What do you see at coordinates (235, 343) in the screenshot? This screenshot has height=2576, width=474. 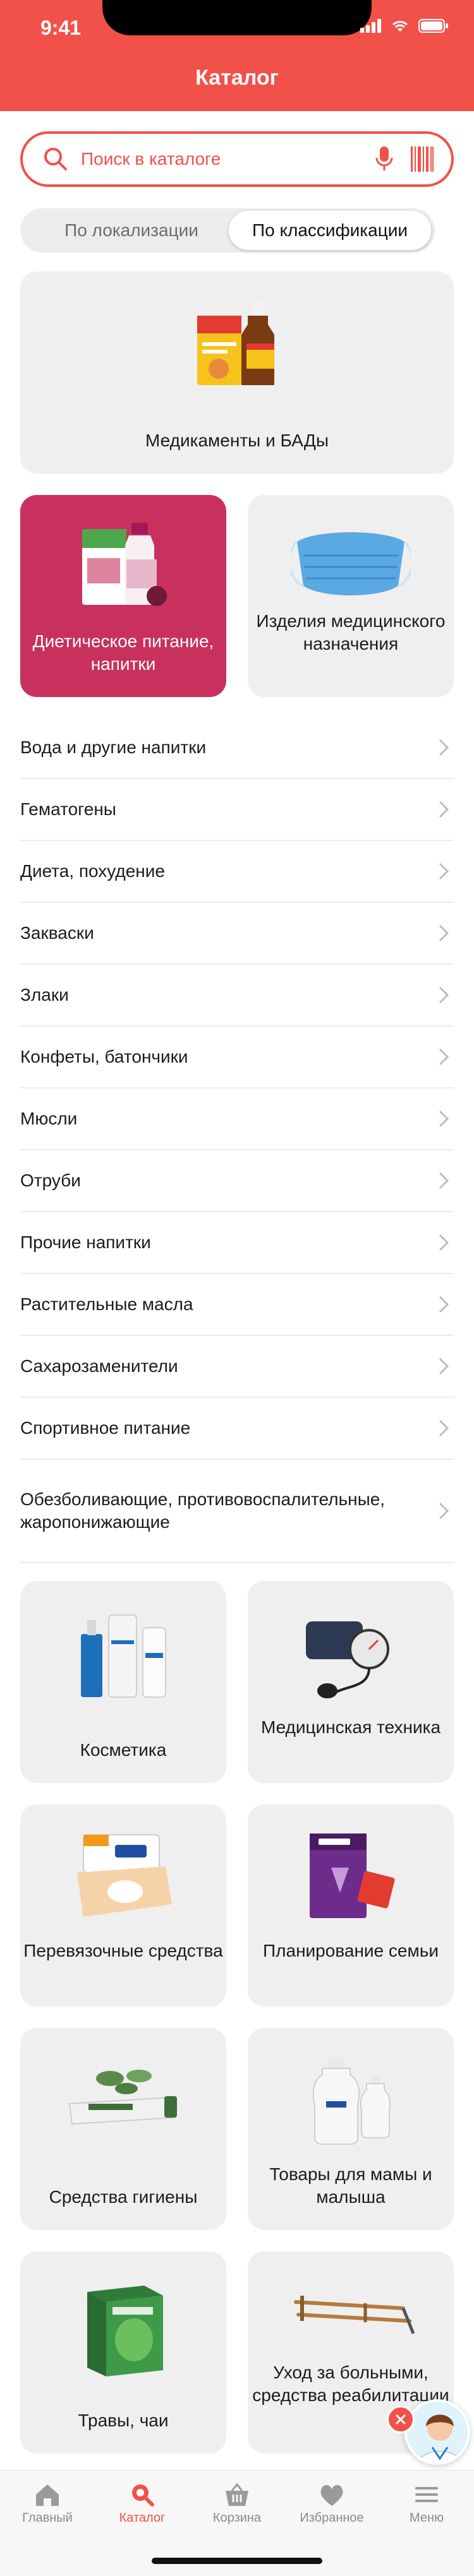 I see `medicine-bottle-image` at bounding box center [235, 343].